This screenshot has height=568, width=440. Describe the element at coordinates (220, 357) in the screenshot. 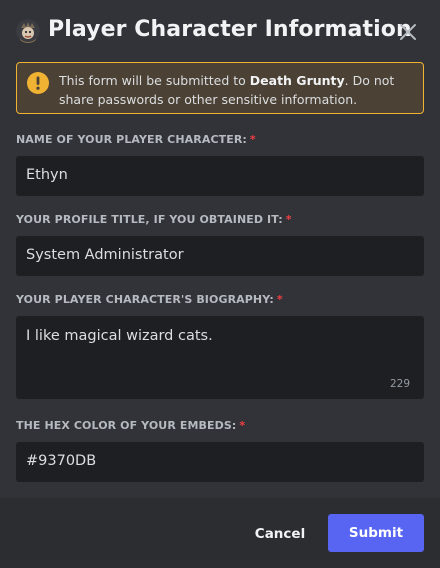

I see `biography-textarea: I like magical wizard cats. 229` at that location.